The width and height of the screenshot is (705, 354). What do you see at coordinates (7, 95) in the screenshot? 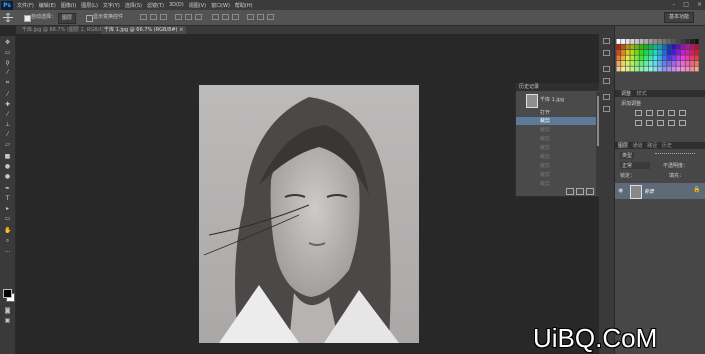
I see `eyedropper-icon: ⁄` at bounding box center [7, 95].